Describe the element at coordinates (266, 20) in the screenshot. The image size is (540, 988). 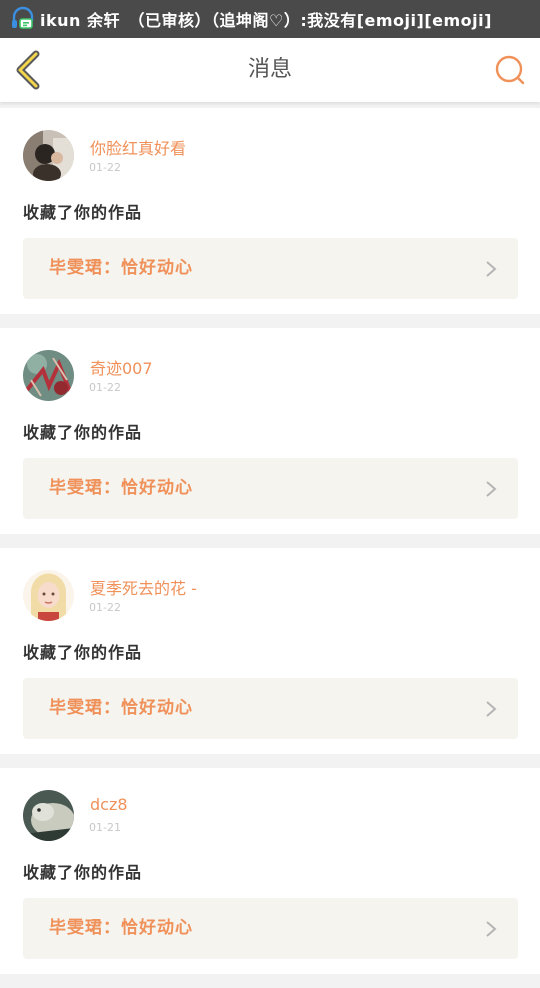
I see `notification-text: ikun 余轩 （已审核）（追坤阁♡）:我没有[emoji][emoji]` at that location.